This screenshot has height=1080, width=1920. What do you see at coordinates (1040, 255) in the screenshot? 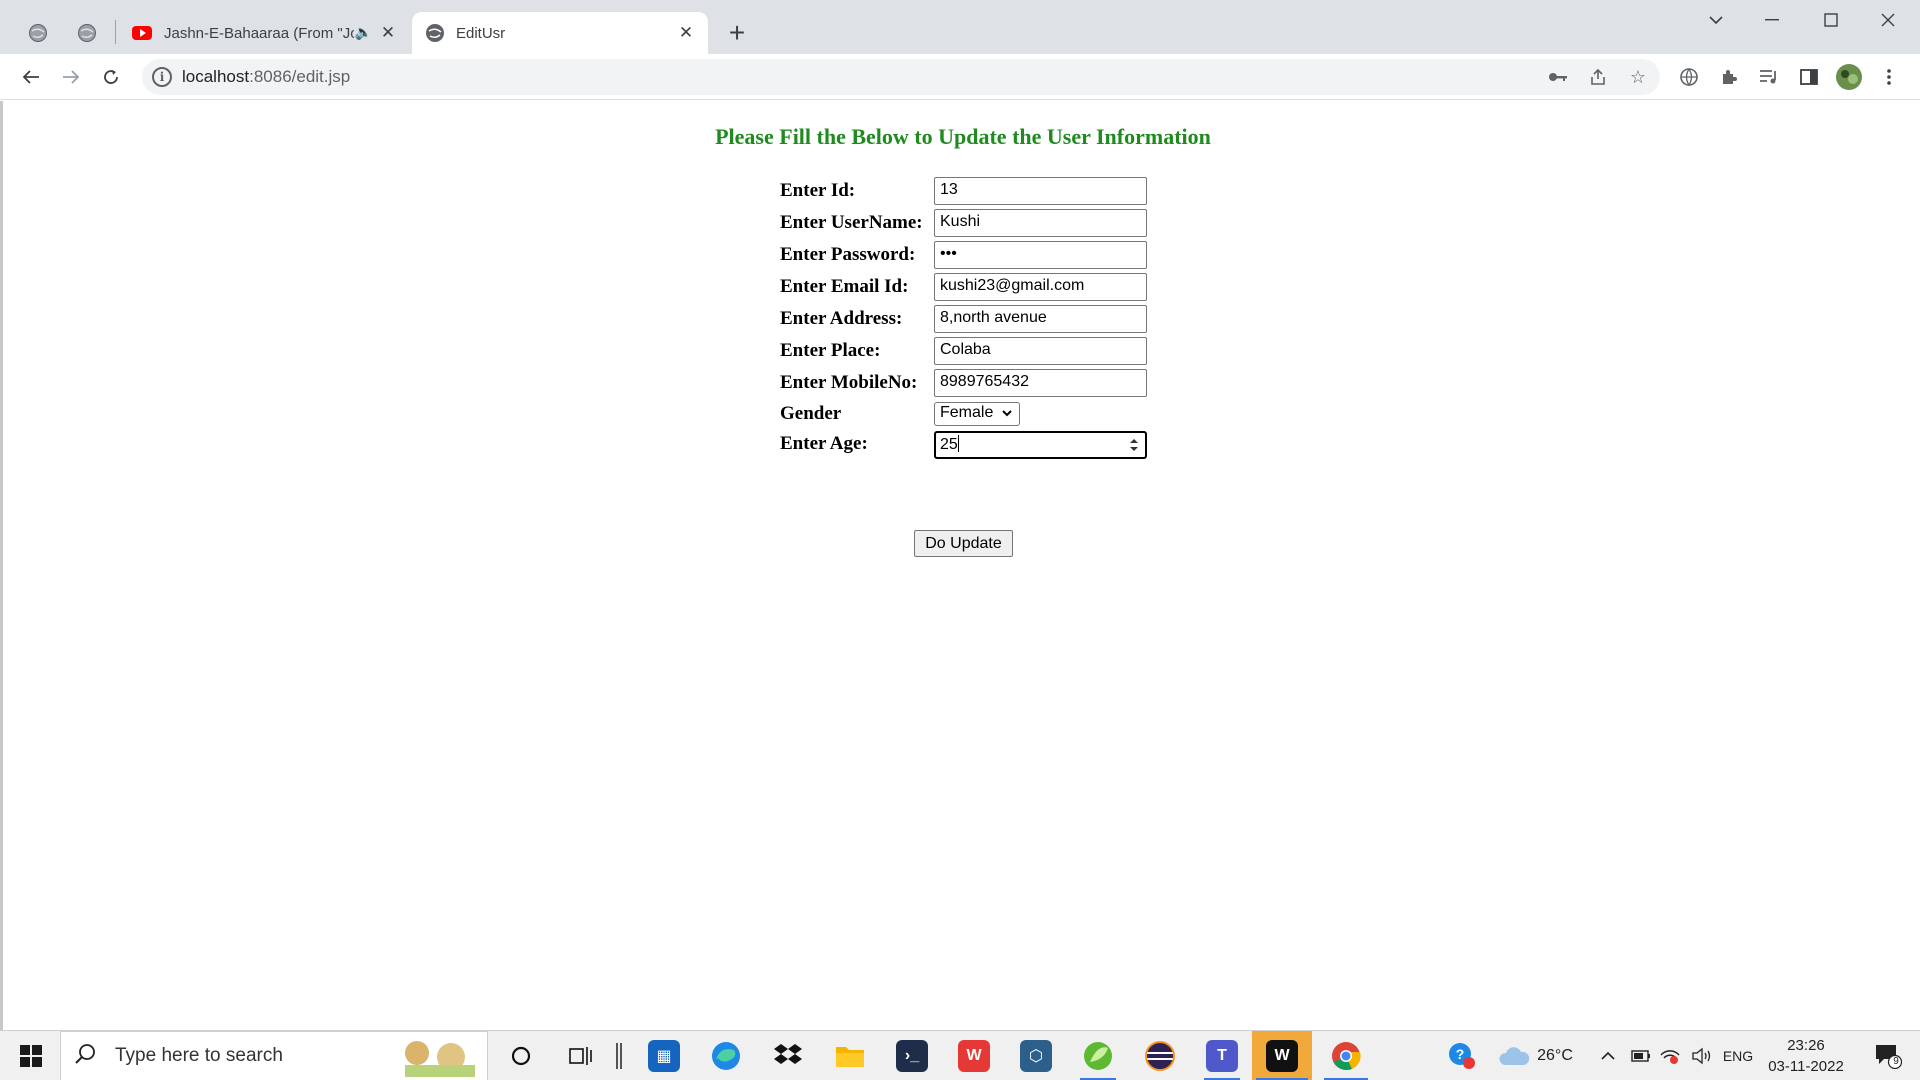
I see `password-input: •••` at bounding box center [1040, 255].